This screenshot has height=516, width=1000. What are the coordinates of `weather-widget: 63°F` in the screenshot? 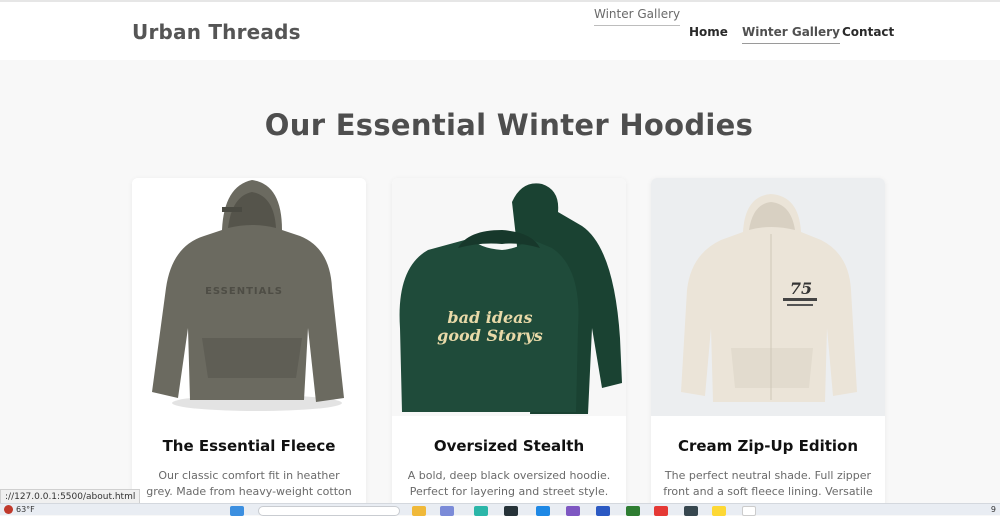 It's located at (19, 509).